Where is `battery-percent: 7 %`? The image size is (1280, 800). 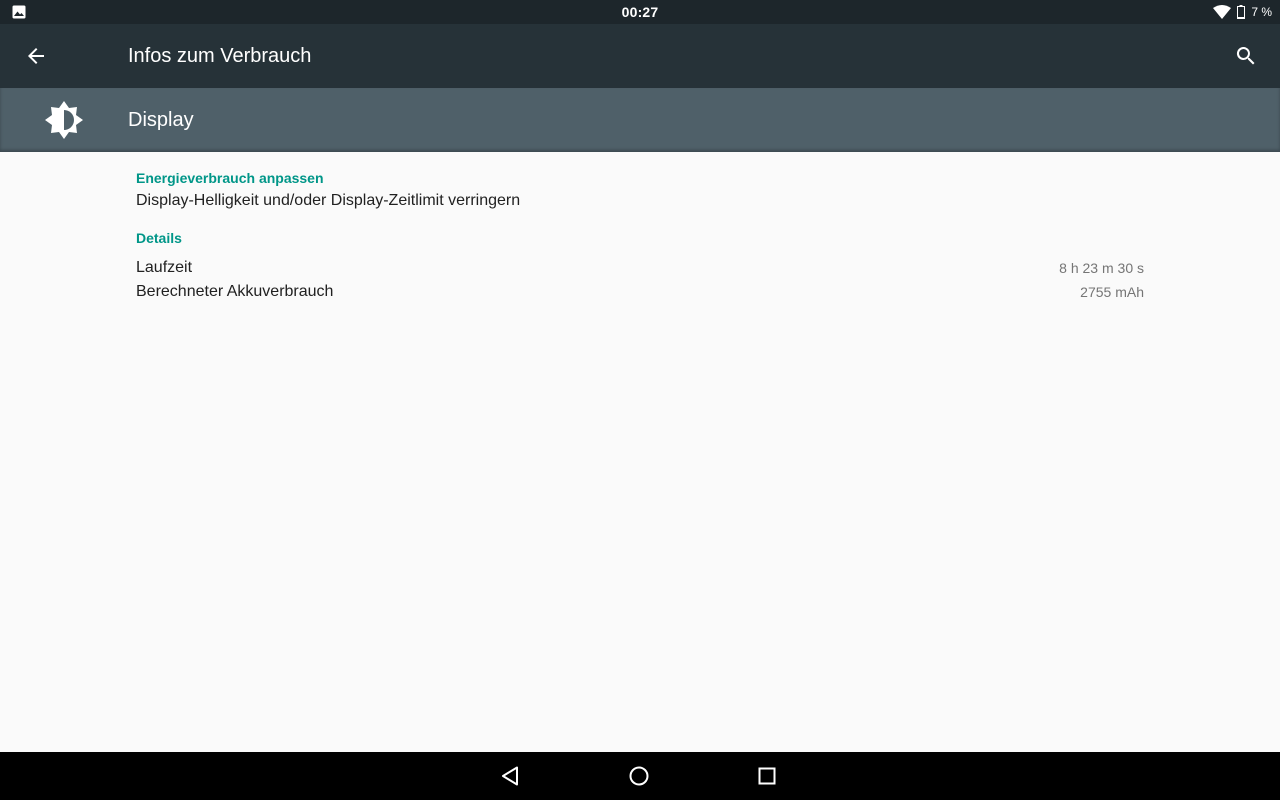
battery-percent: 7 % is located at coordinates (1261, 12).